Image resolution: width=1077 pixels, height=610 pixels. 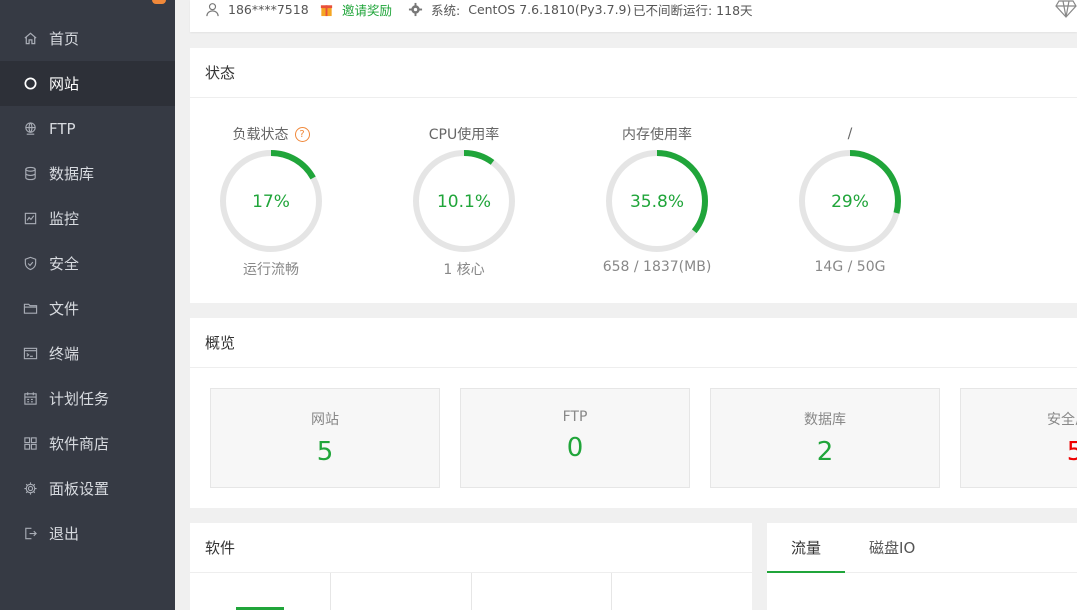 What do you see at coordinates (79, 489) in the screenshot?
I see `sidebar-item-label: 面板设置` at bounding box center [79, 489].